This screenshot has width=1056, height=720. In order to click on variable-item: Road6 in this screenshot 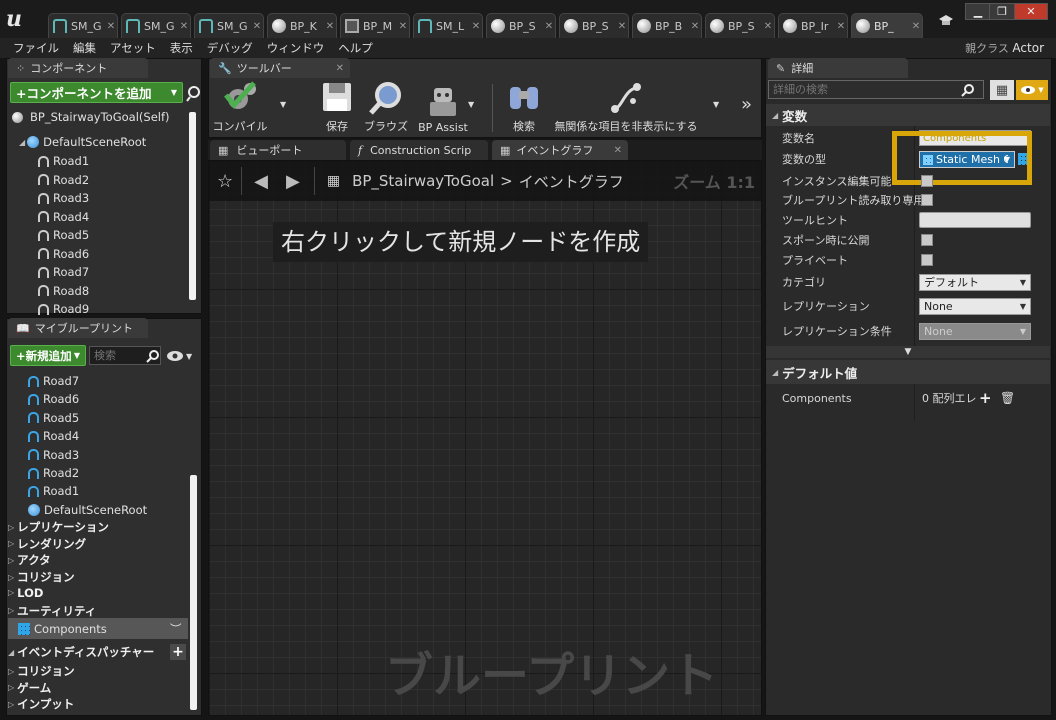, I will do `click(53, 399)`.